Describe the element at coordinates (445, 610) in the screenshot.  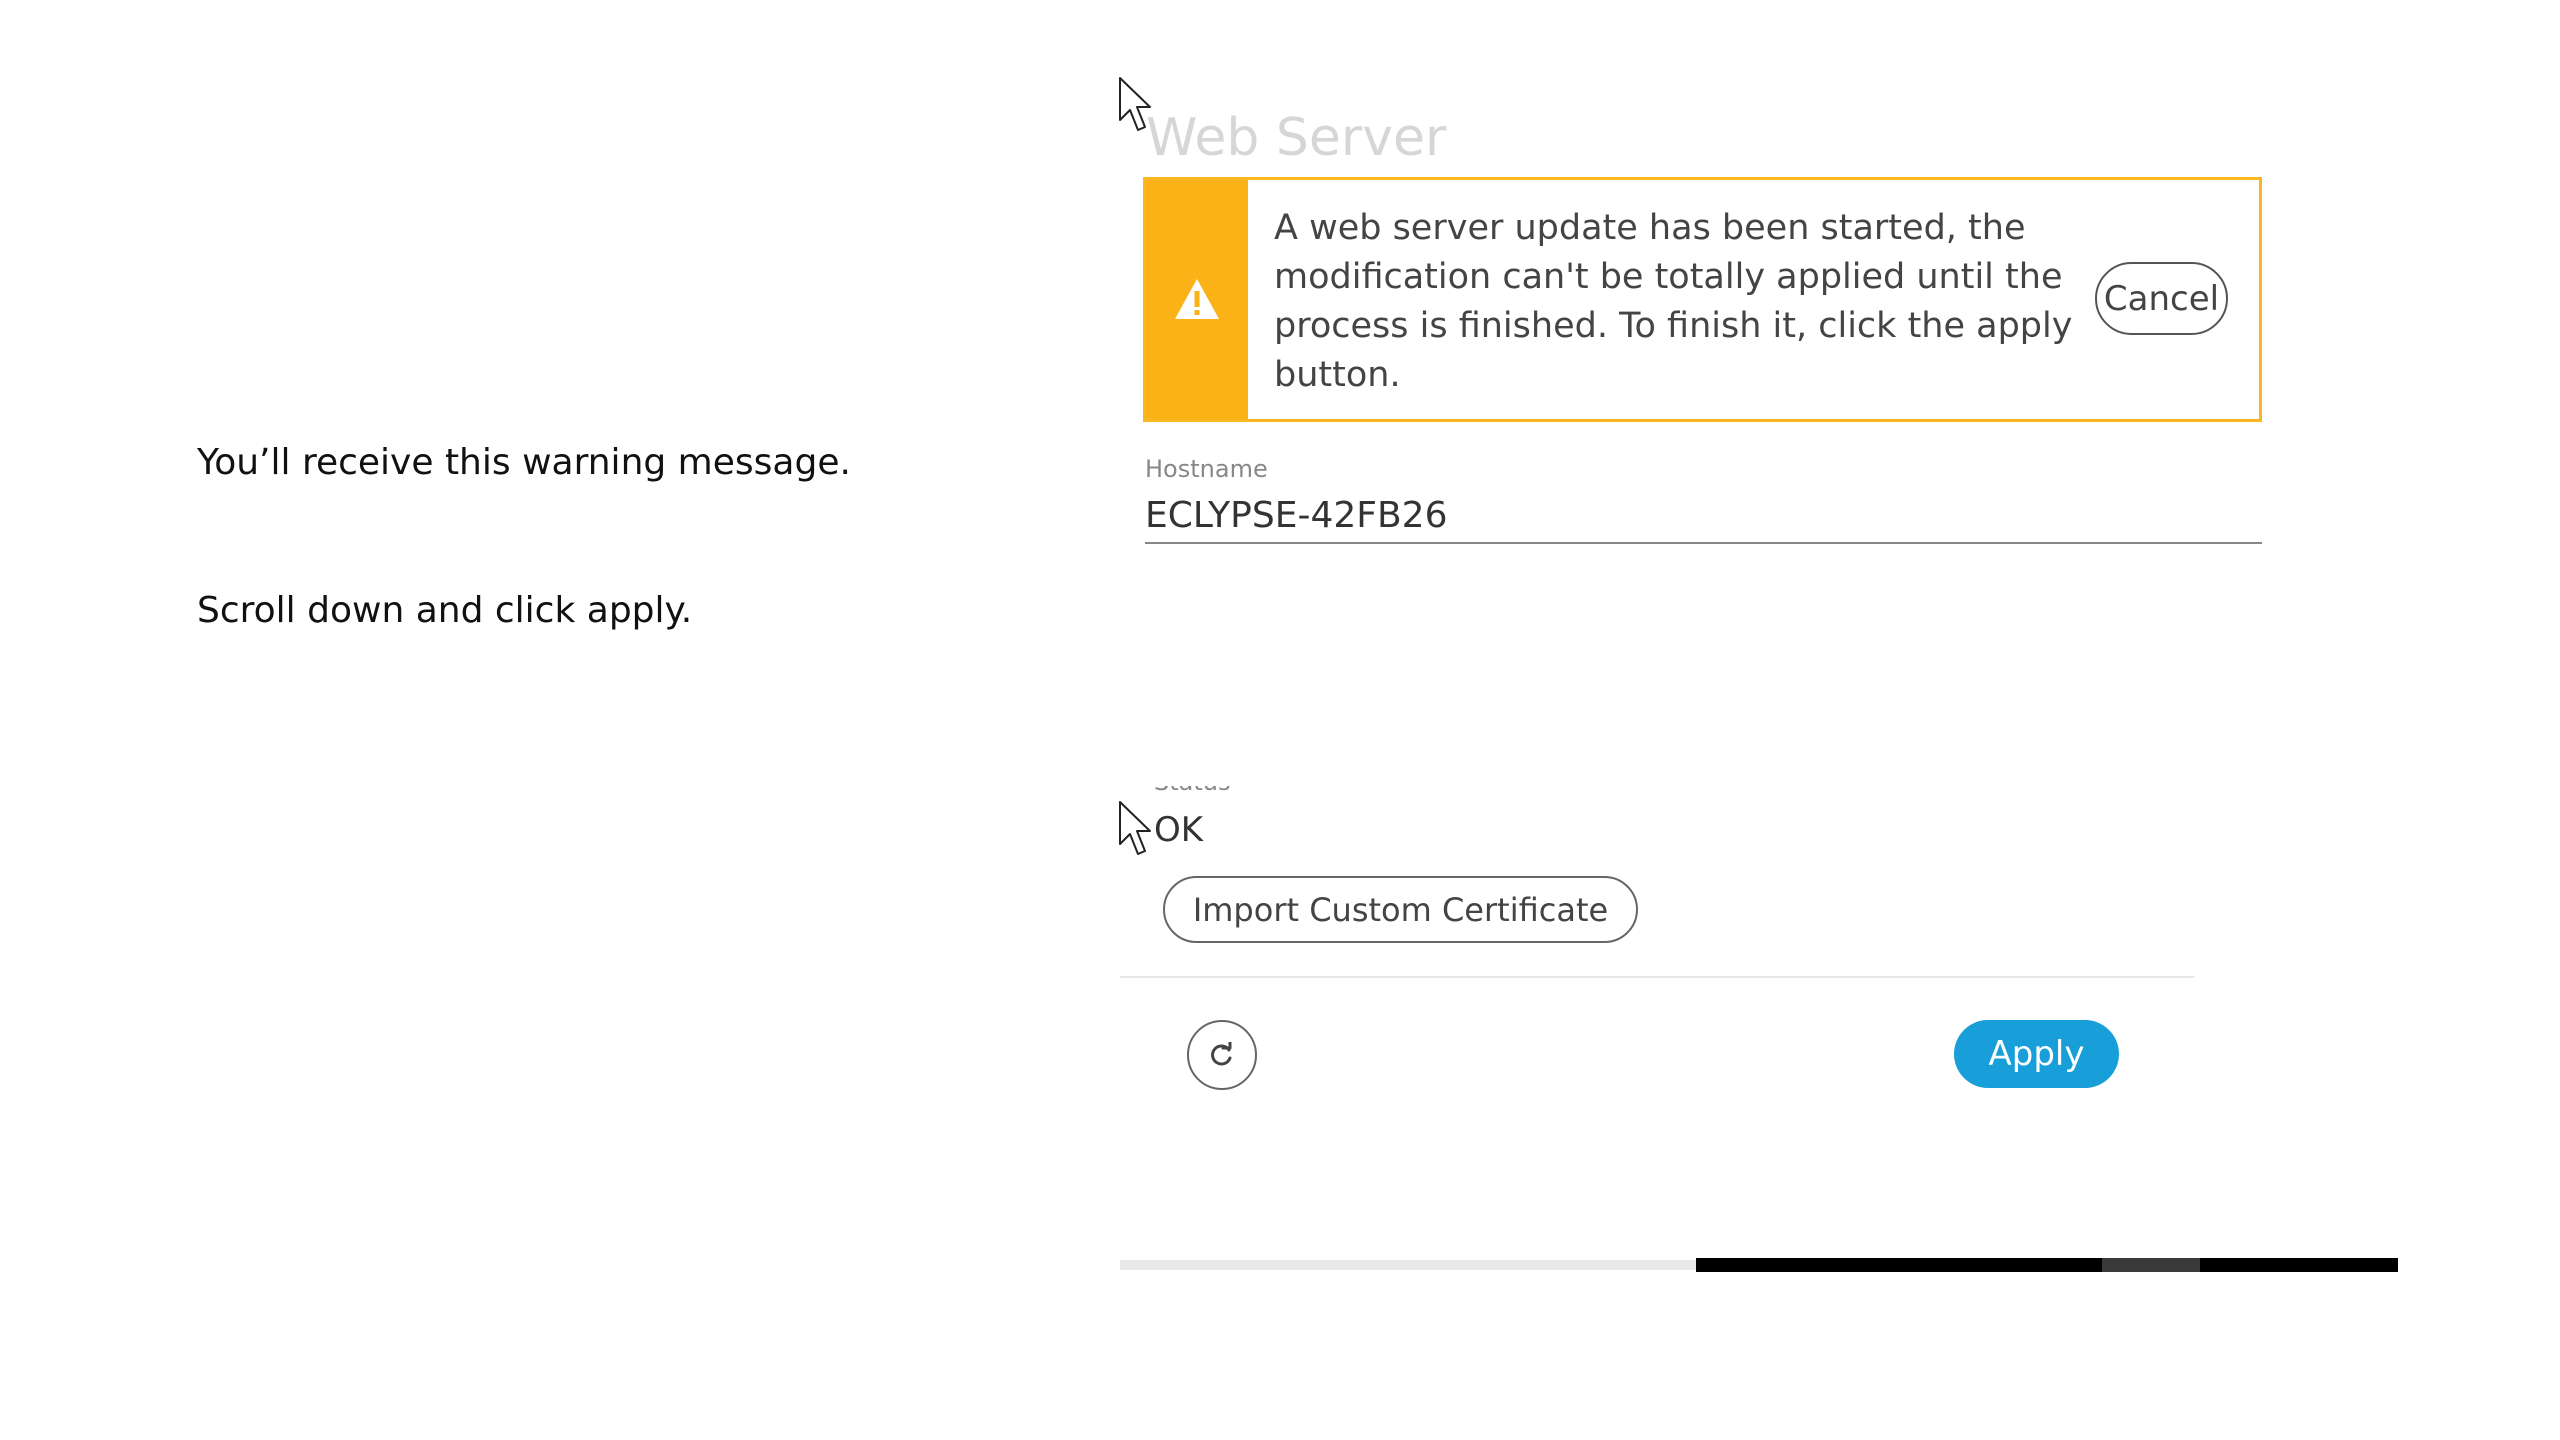
I see `instruction-apply-text: Scroll down and click apply.` at that location.